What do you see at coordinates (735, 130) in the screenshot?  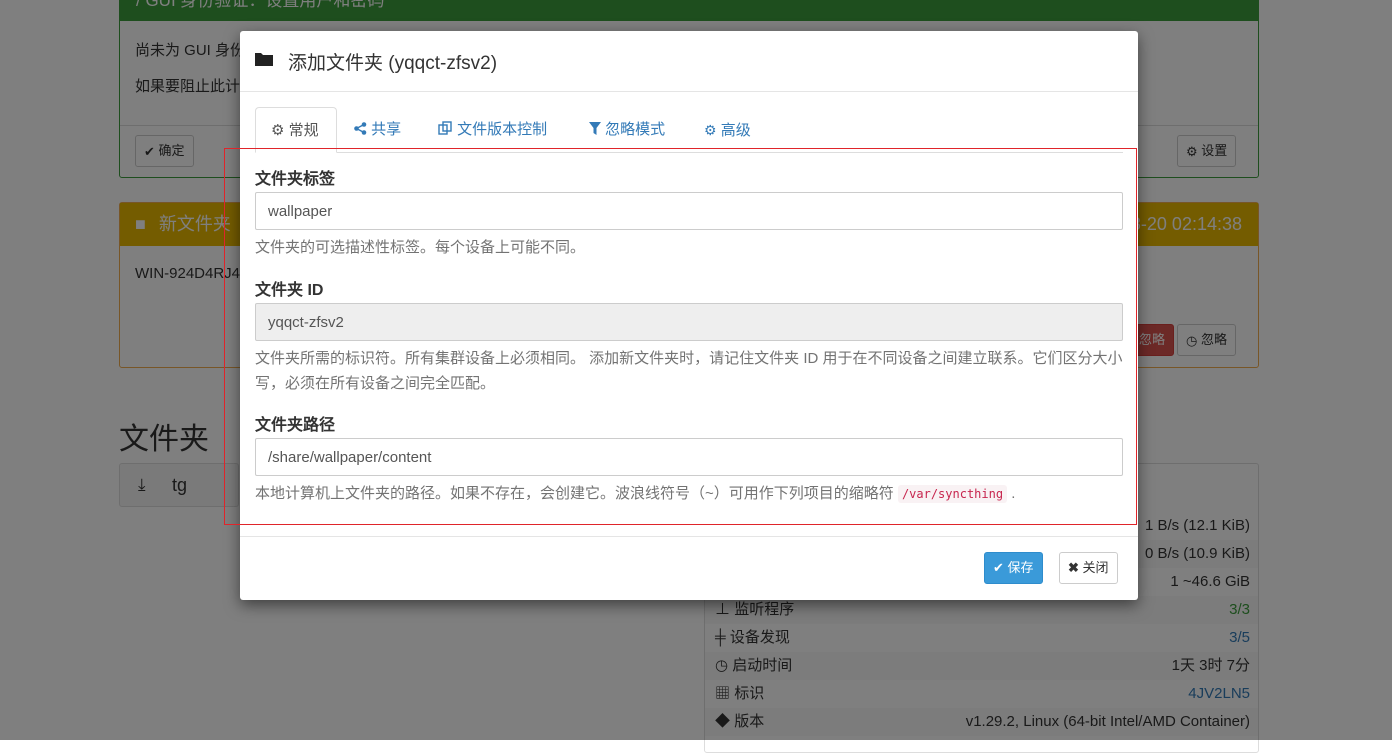 I see `tab-advanced-label: 高级` at bounding box center [735, 130].